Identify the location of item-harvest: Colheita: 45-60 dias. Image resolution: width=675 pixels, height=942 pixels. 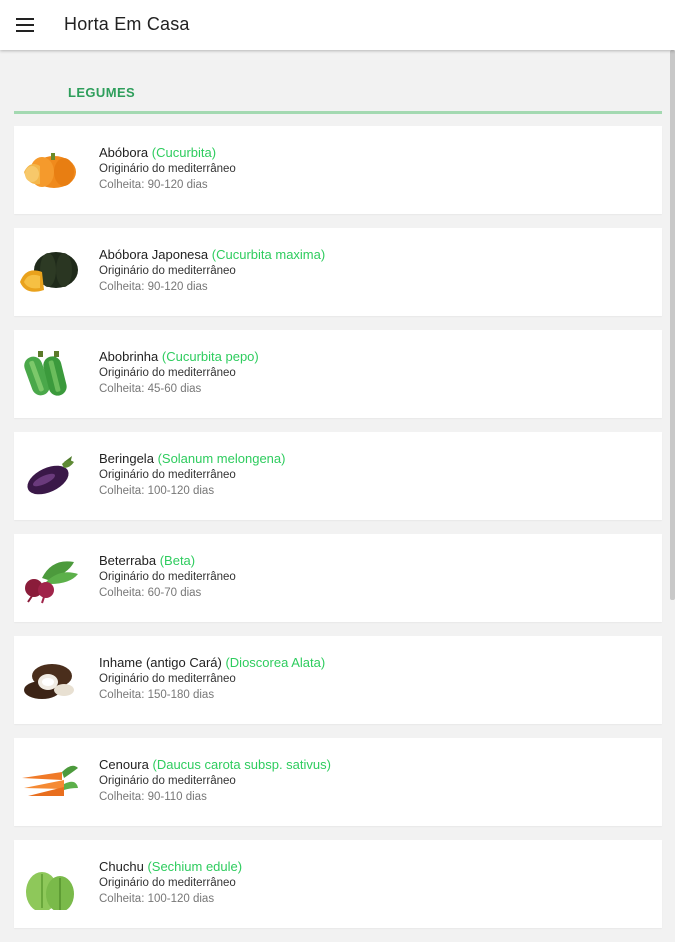
(150, 389).